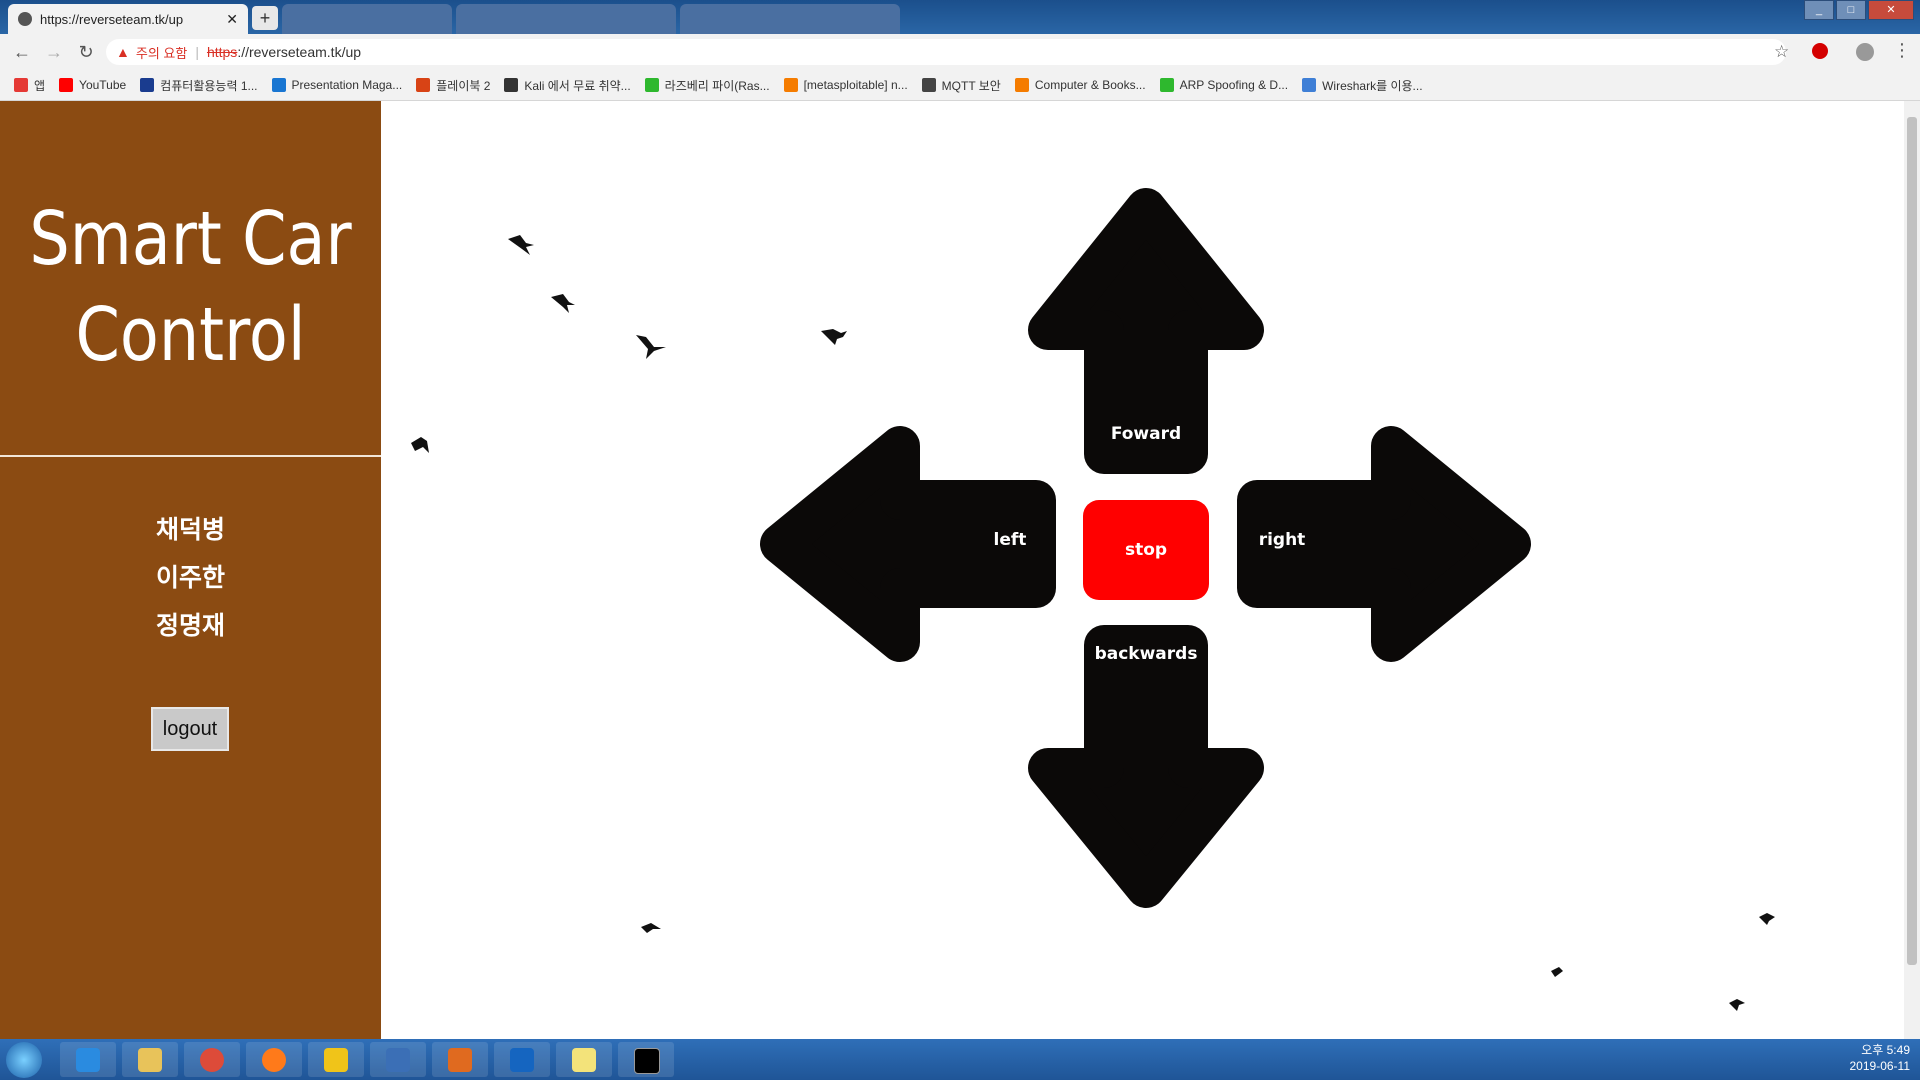  Describe the element at coordinates (1851, 10) in the screenshot. I see `maximize-icon: □` at that location.